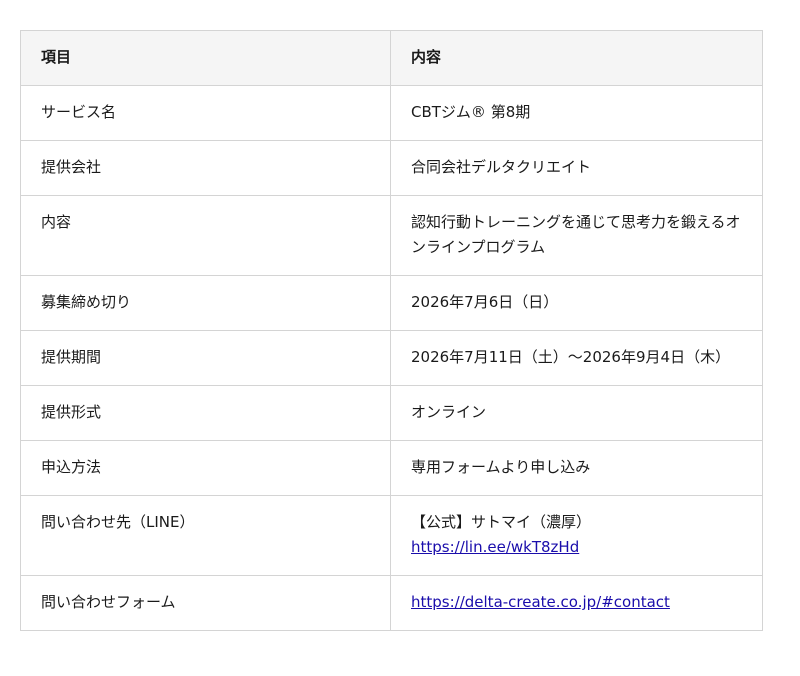 The width and height of the screenshot is (800, 676). Describe the element at coordinates (576, 168) in the screenshot. I see `row-value: 合同会社デルタクリエイト` at that location.